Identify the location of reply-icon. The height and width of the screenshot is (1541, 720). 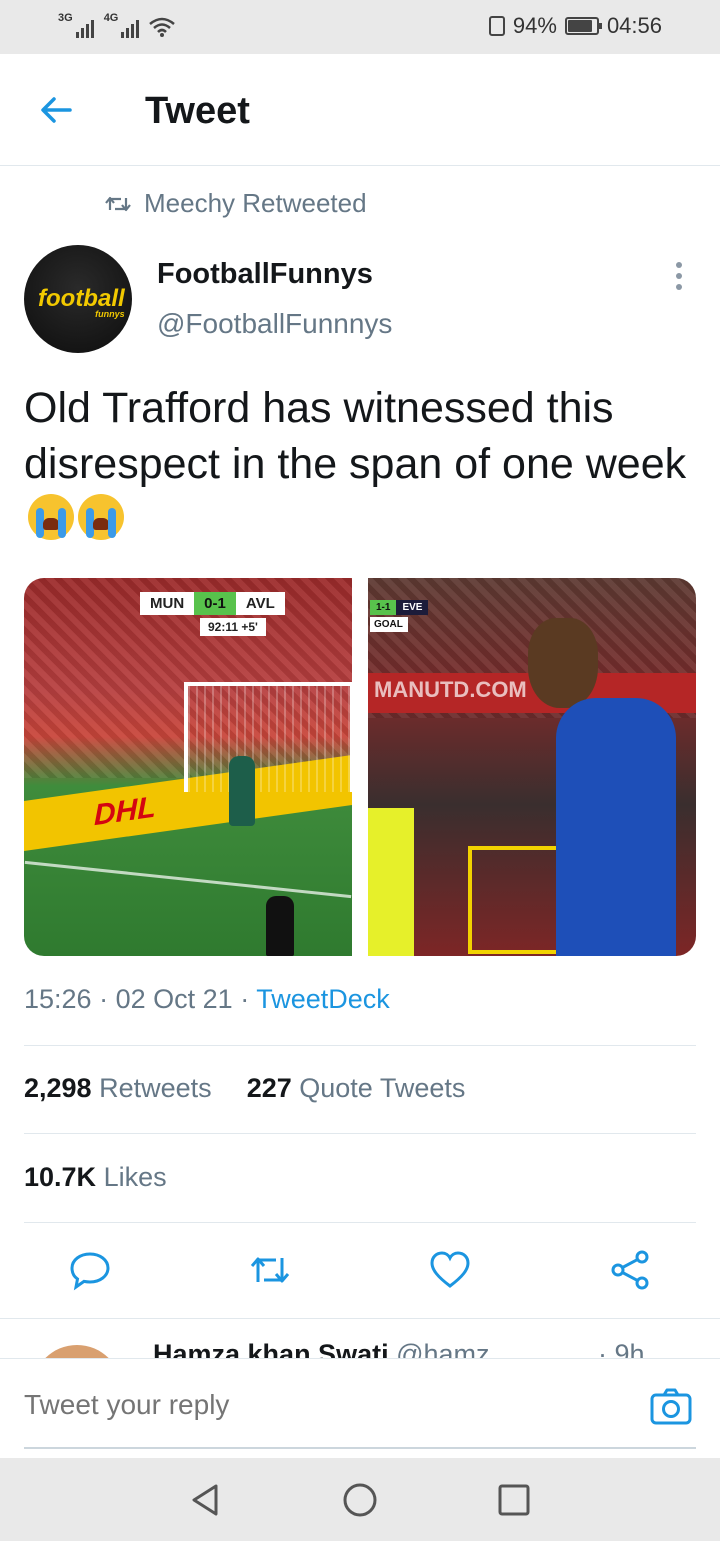
(90, 1270).